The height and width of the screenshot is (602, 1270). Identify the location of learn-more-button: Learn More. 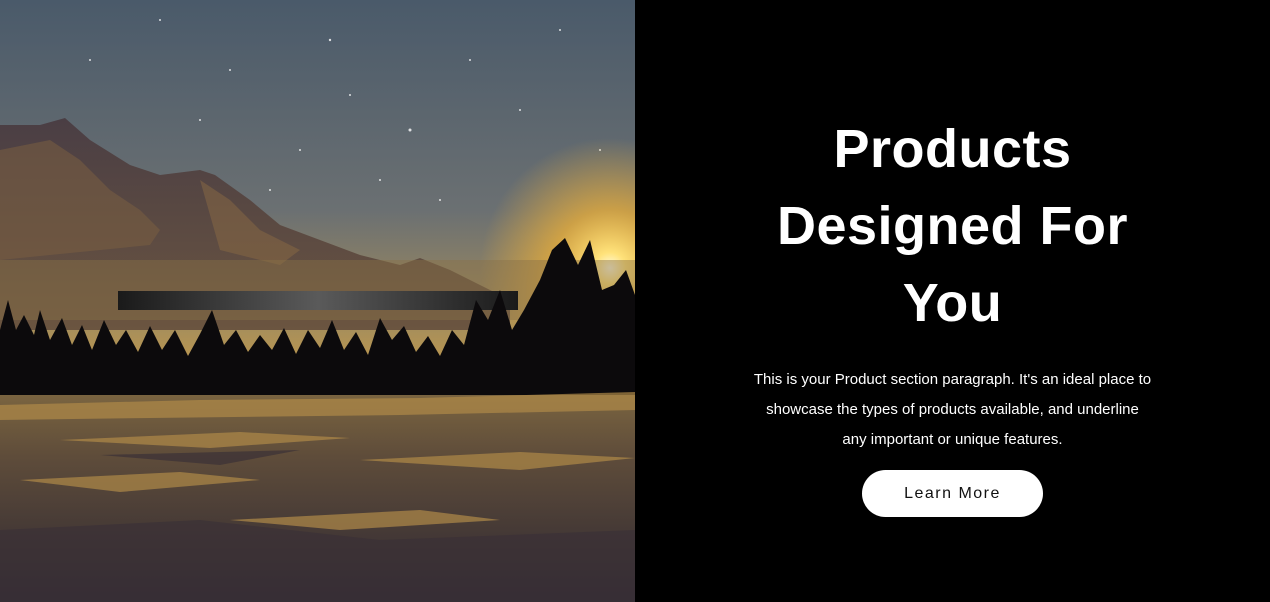
(952, 493).